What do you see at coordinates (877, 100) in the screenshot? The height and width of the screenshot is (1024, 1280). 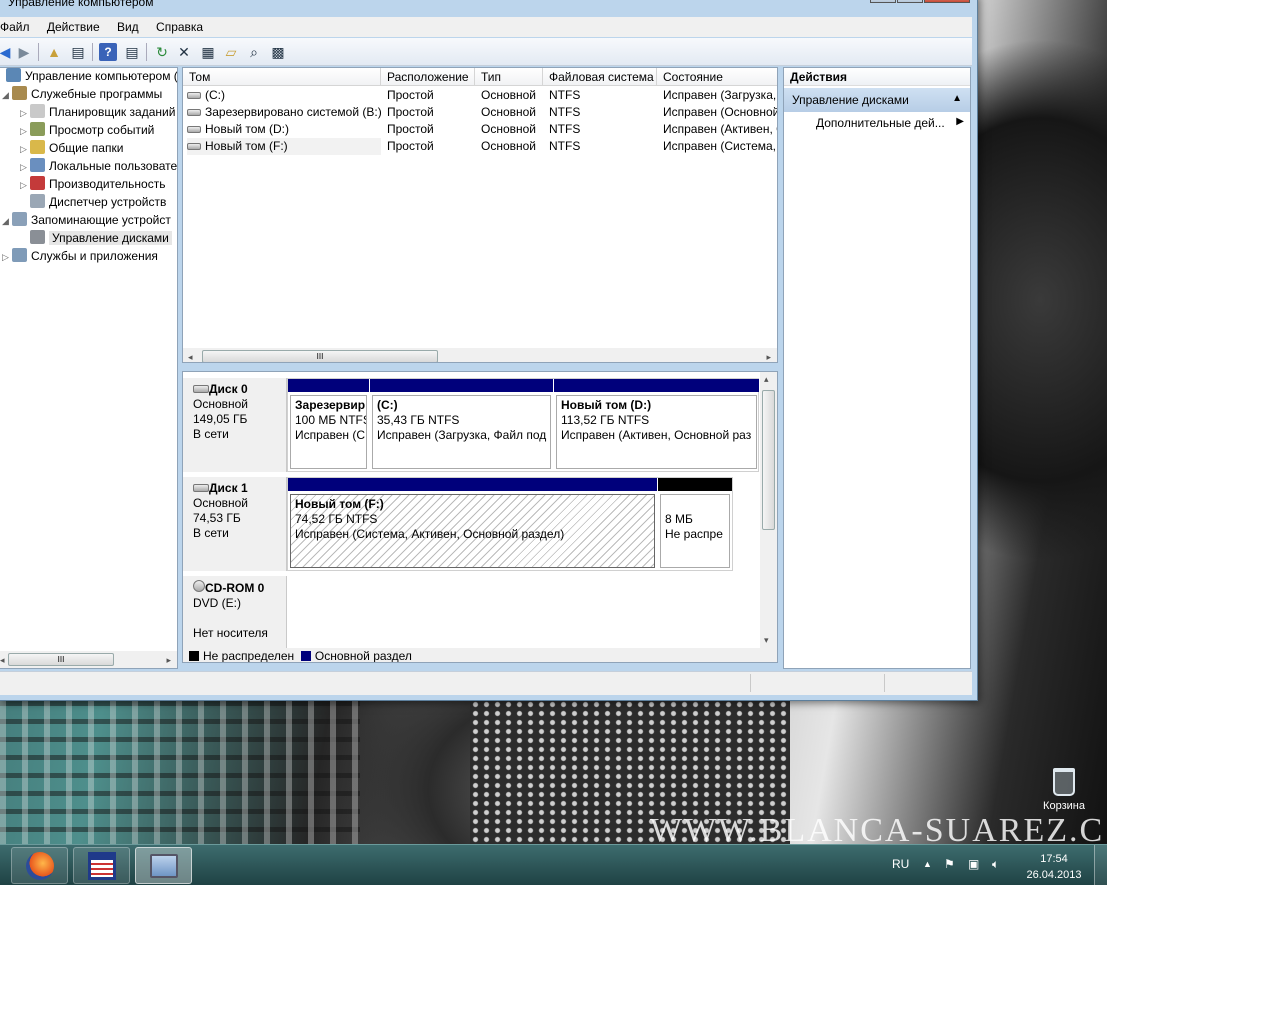 I see `actions-section-disk-management: Управление дисками ▲` at bounding box center [877, 100].